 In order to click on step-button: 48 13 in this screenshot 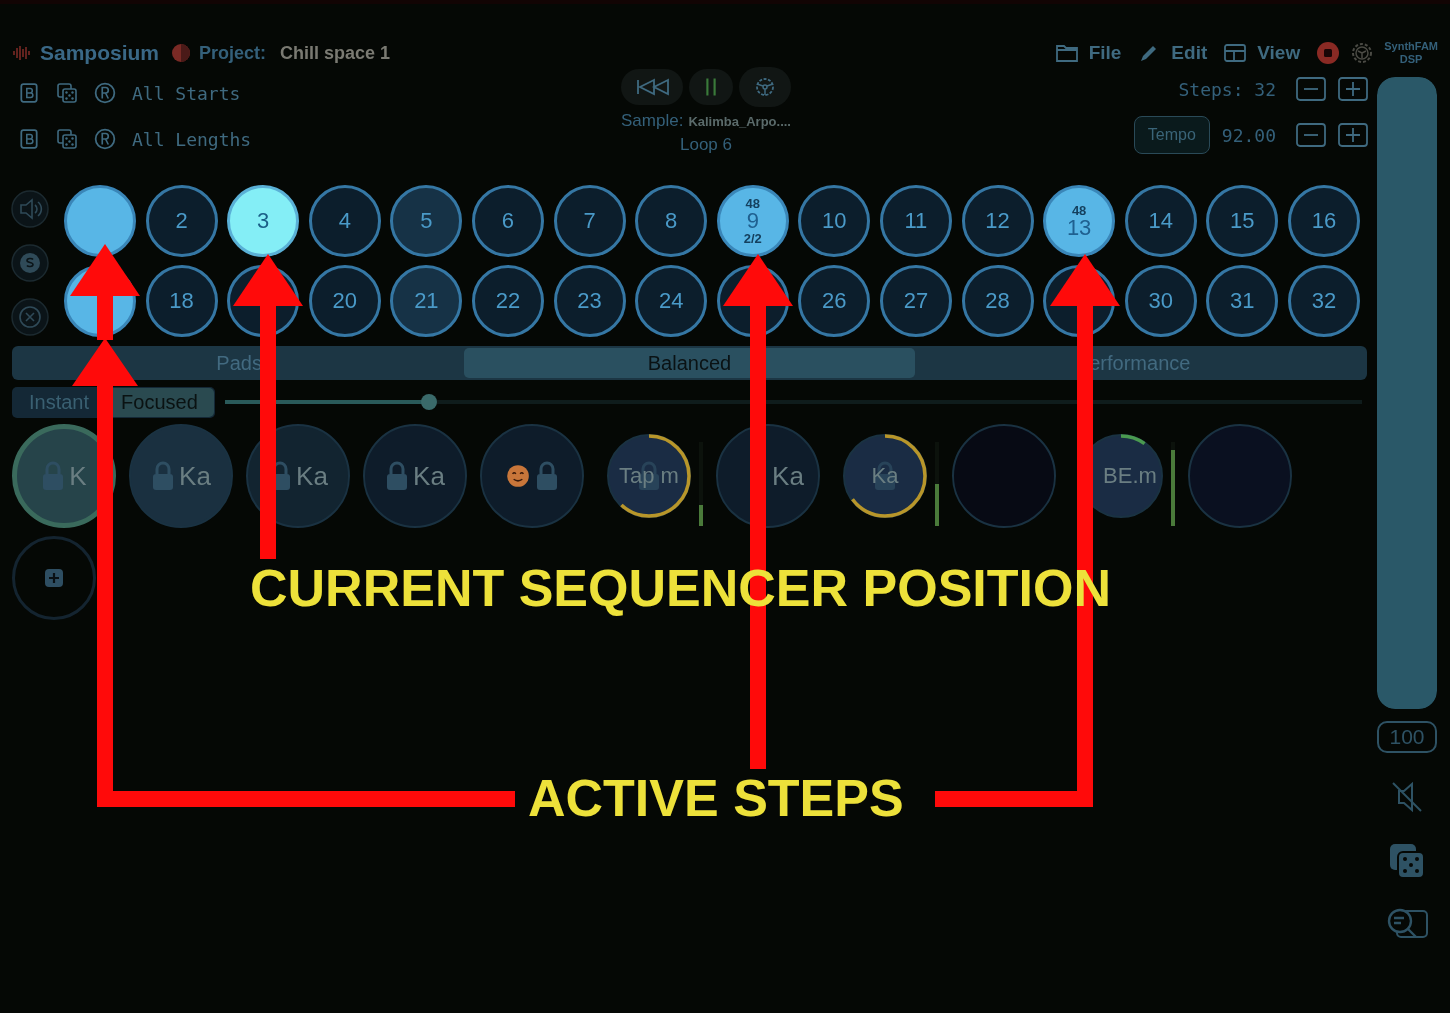, I will do `click(1079, 221)`.